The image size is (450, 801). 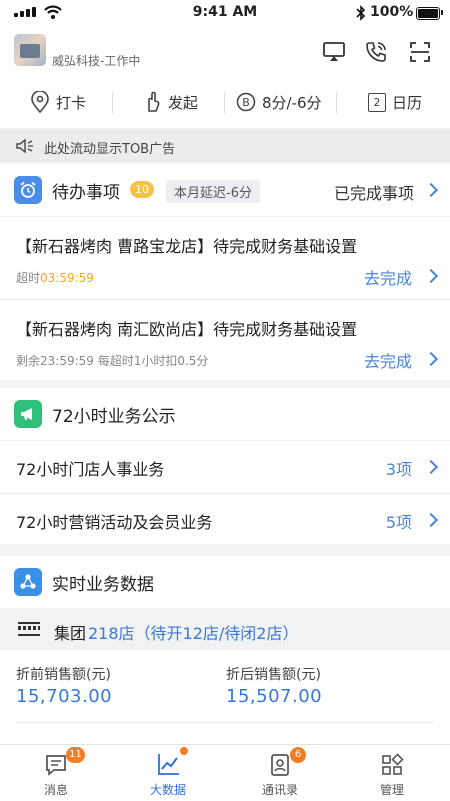 I want to click on battery-icon, so click(x=428, y=13).